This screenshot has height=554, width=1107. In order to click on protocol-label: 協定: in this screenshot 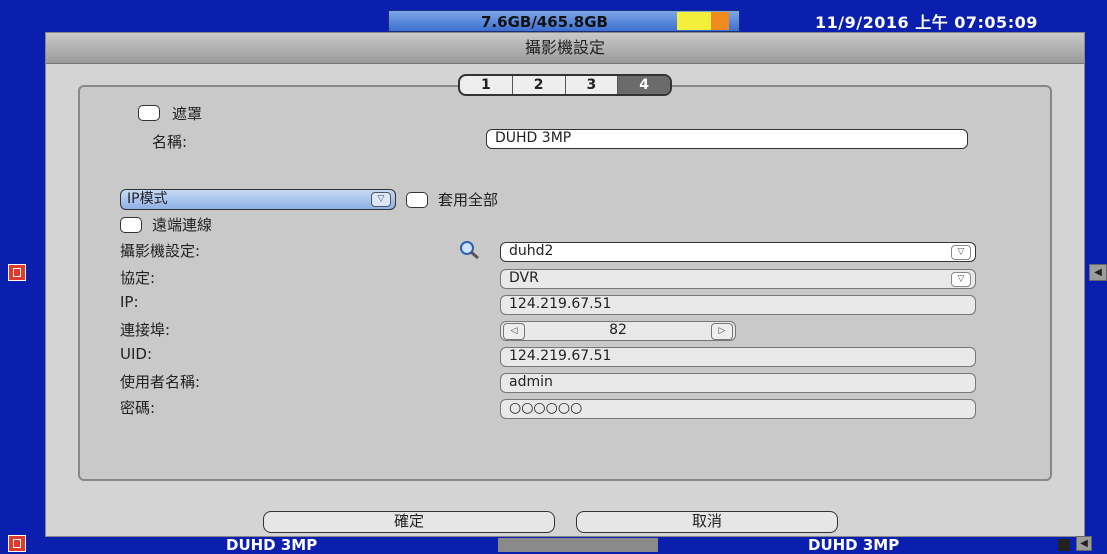, I will do `click(138, 278)`.